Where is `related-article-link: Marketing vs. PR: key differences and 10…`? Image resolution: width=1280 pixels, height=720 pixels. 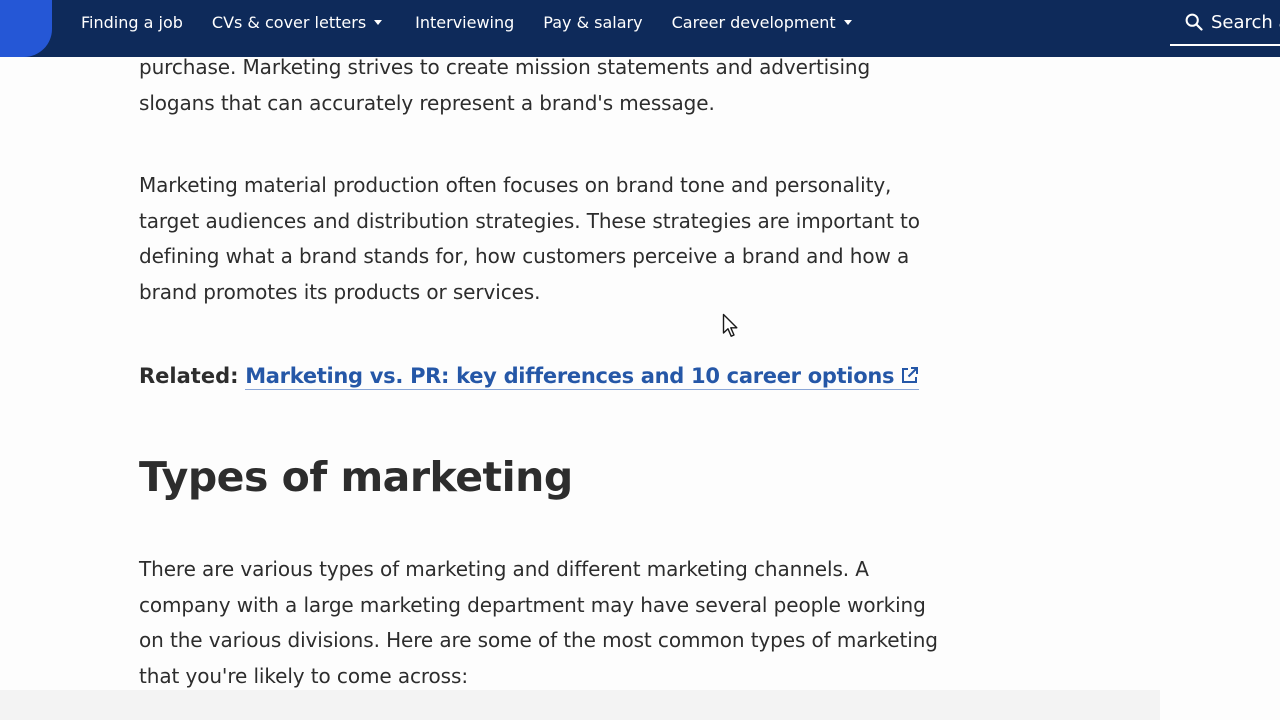 related-article-link: Marketing vs. PR: key differences and 10… is located at coordinates (582, 377).